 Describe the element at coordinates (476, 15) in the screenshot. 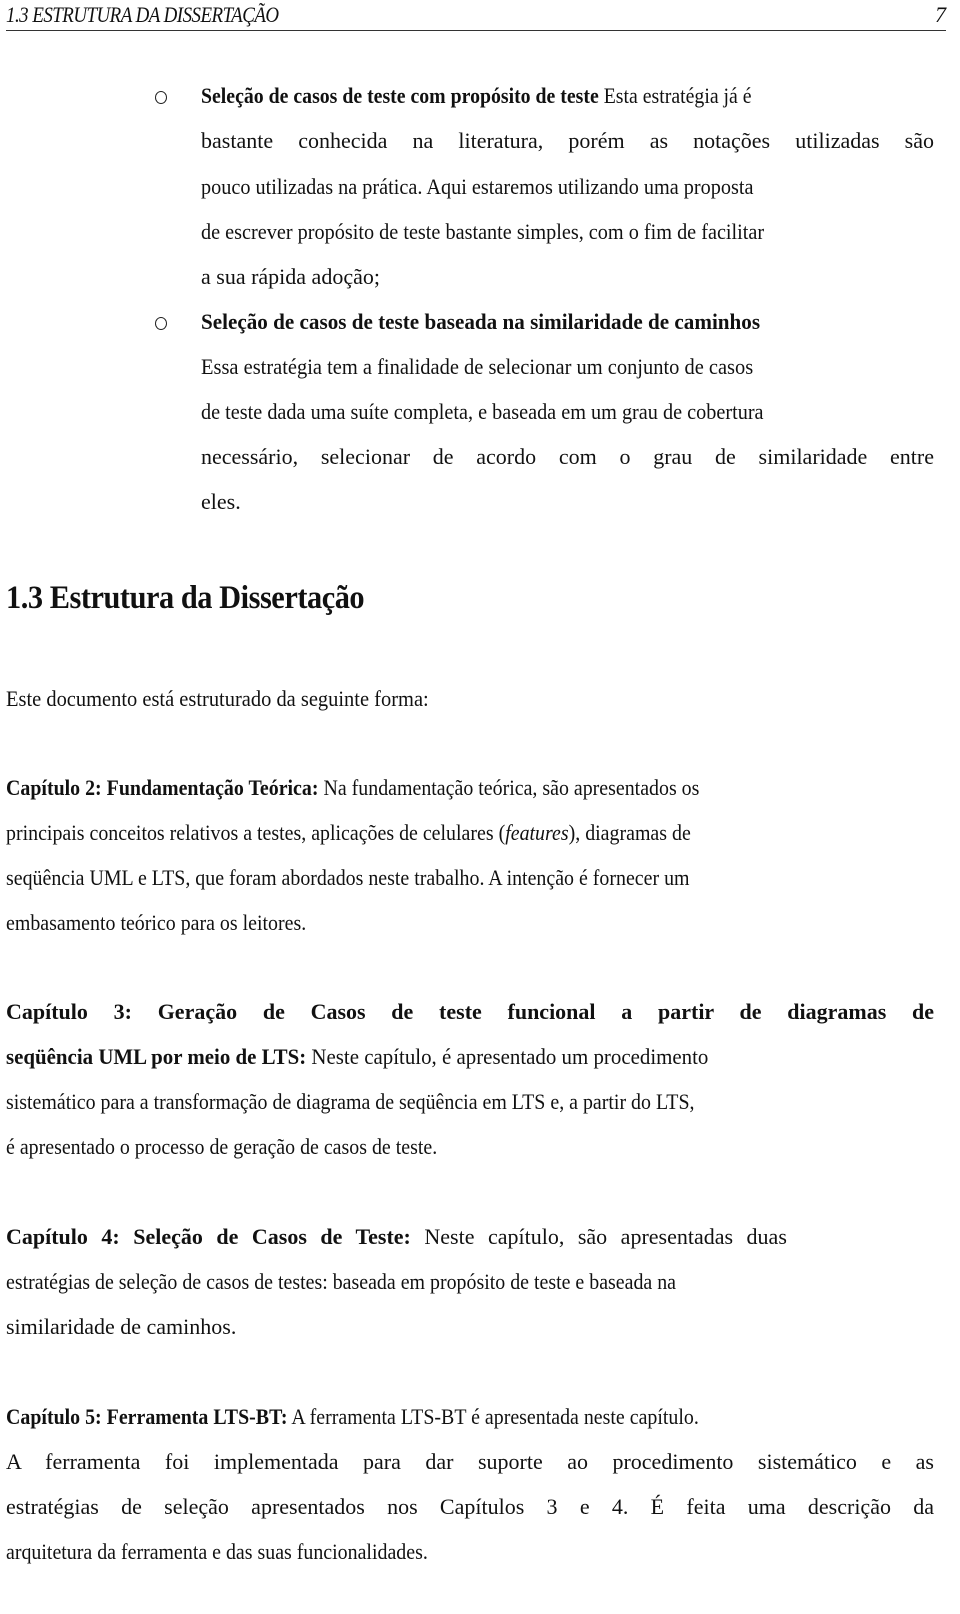

I see `running-header: 1.3 ESTRUTURA DA DISSERTAÇÃO 7` at that location.